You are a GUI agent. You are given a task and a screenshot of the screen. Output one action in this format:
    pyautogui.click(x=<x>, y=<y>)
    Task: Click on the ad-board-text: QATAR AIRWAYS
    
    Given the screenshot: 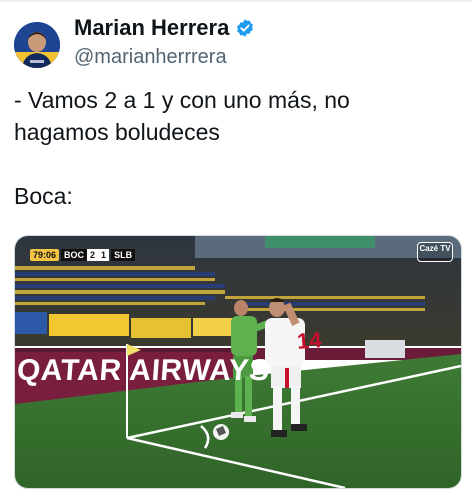 What is the action you would take?
    pyautogui.click(x=143, y=370)
    